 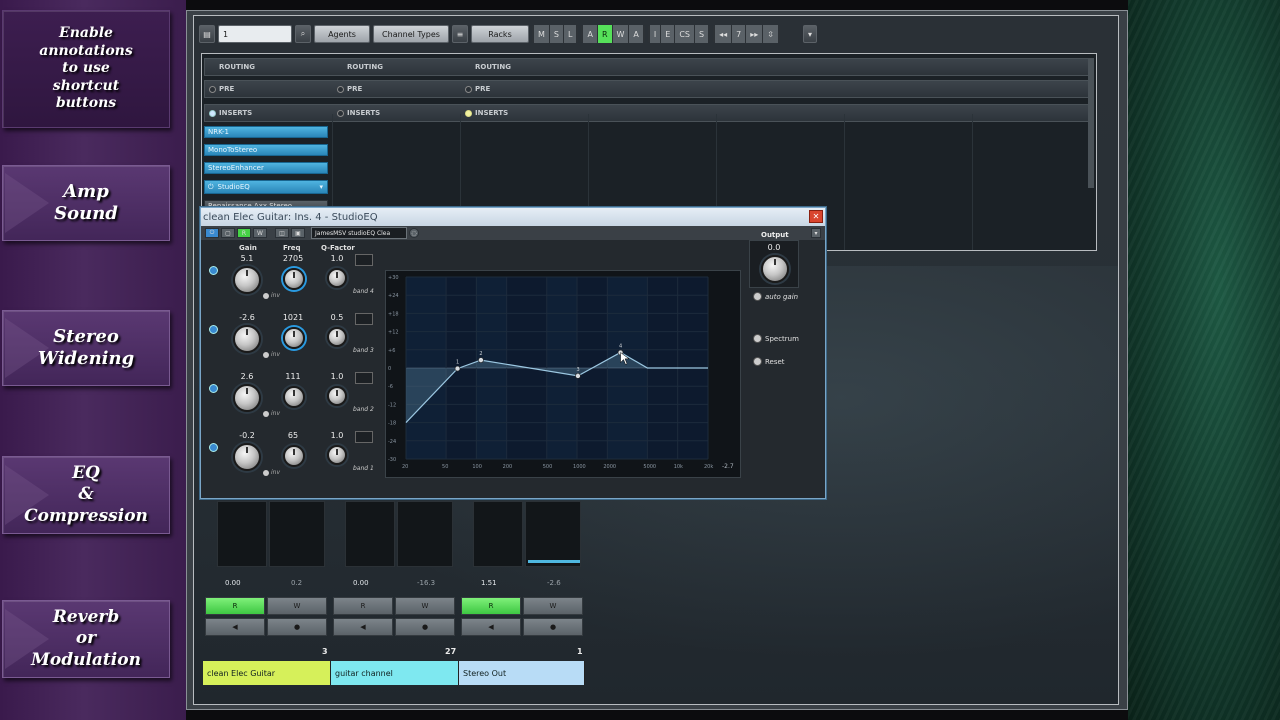 I want to click on band-1-power-icon, so click(x=213, y=447).